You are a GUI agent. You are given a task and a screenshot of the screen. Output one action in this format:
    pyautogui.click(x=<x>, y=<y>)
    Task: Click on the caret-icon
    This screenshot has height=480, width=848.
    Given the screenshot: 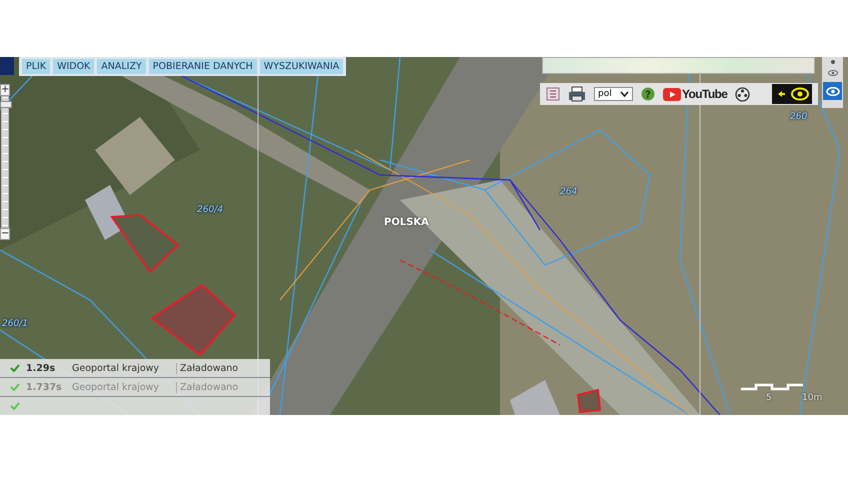 What is the action you would take?
    pyautogui.click(x=624, y=94)
    